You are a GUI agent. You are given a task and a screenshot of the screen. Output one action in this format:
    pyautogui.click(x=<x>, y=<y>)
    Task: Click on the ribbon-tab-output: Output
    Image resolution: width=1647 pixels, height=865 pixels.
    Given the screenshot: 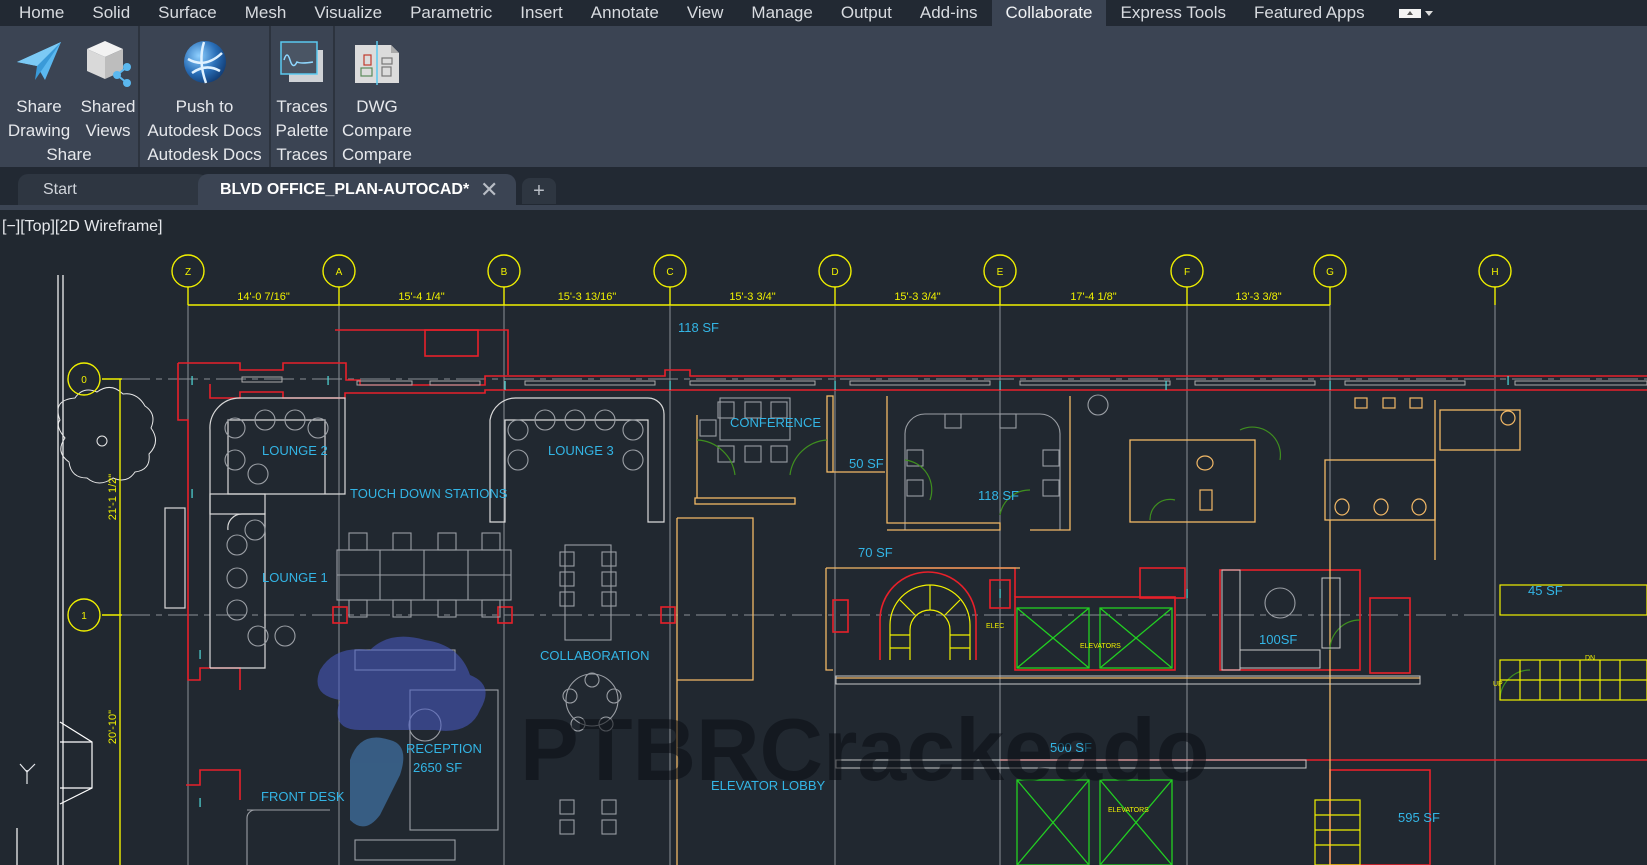 What is the action you would take?
    pyautogui.click(x=866, y=13)
    